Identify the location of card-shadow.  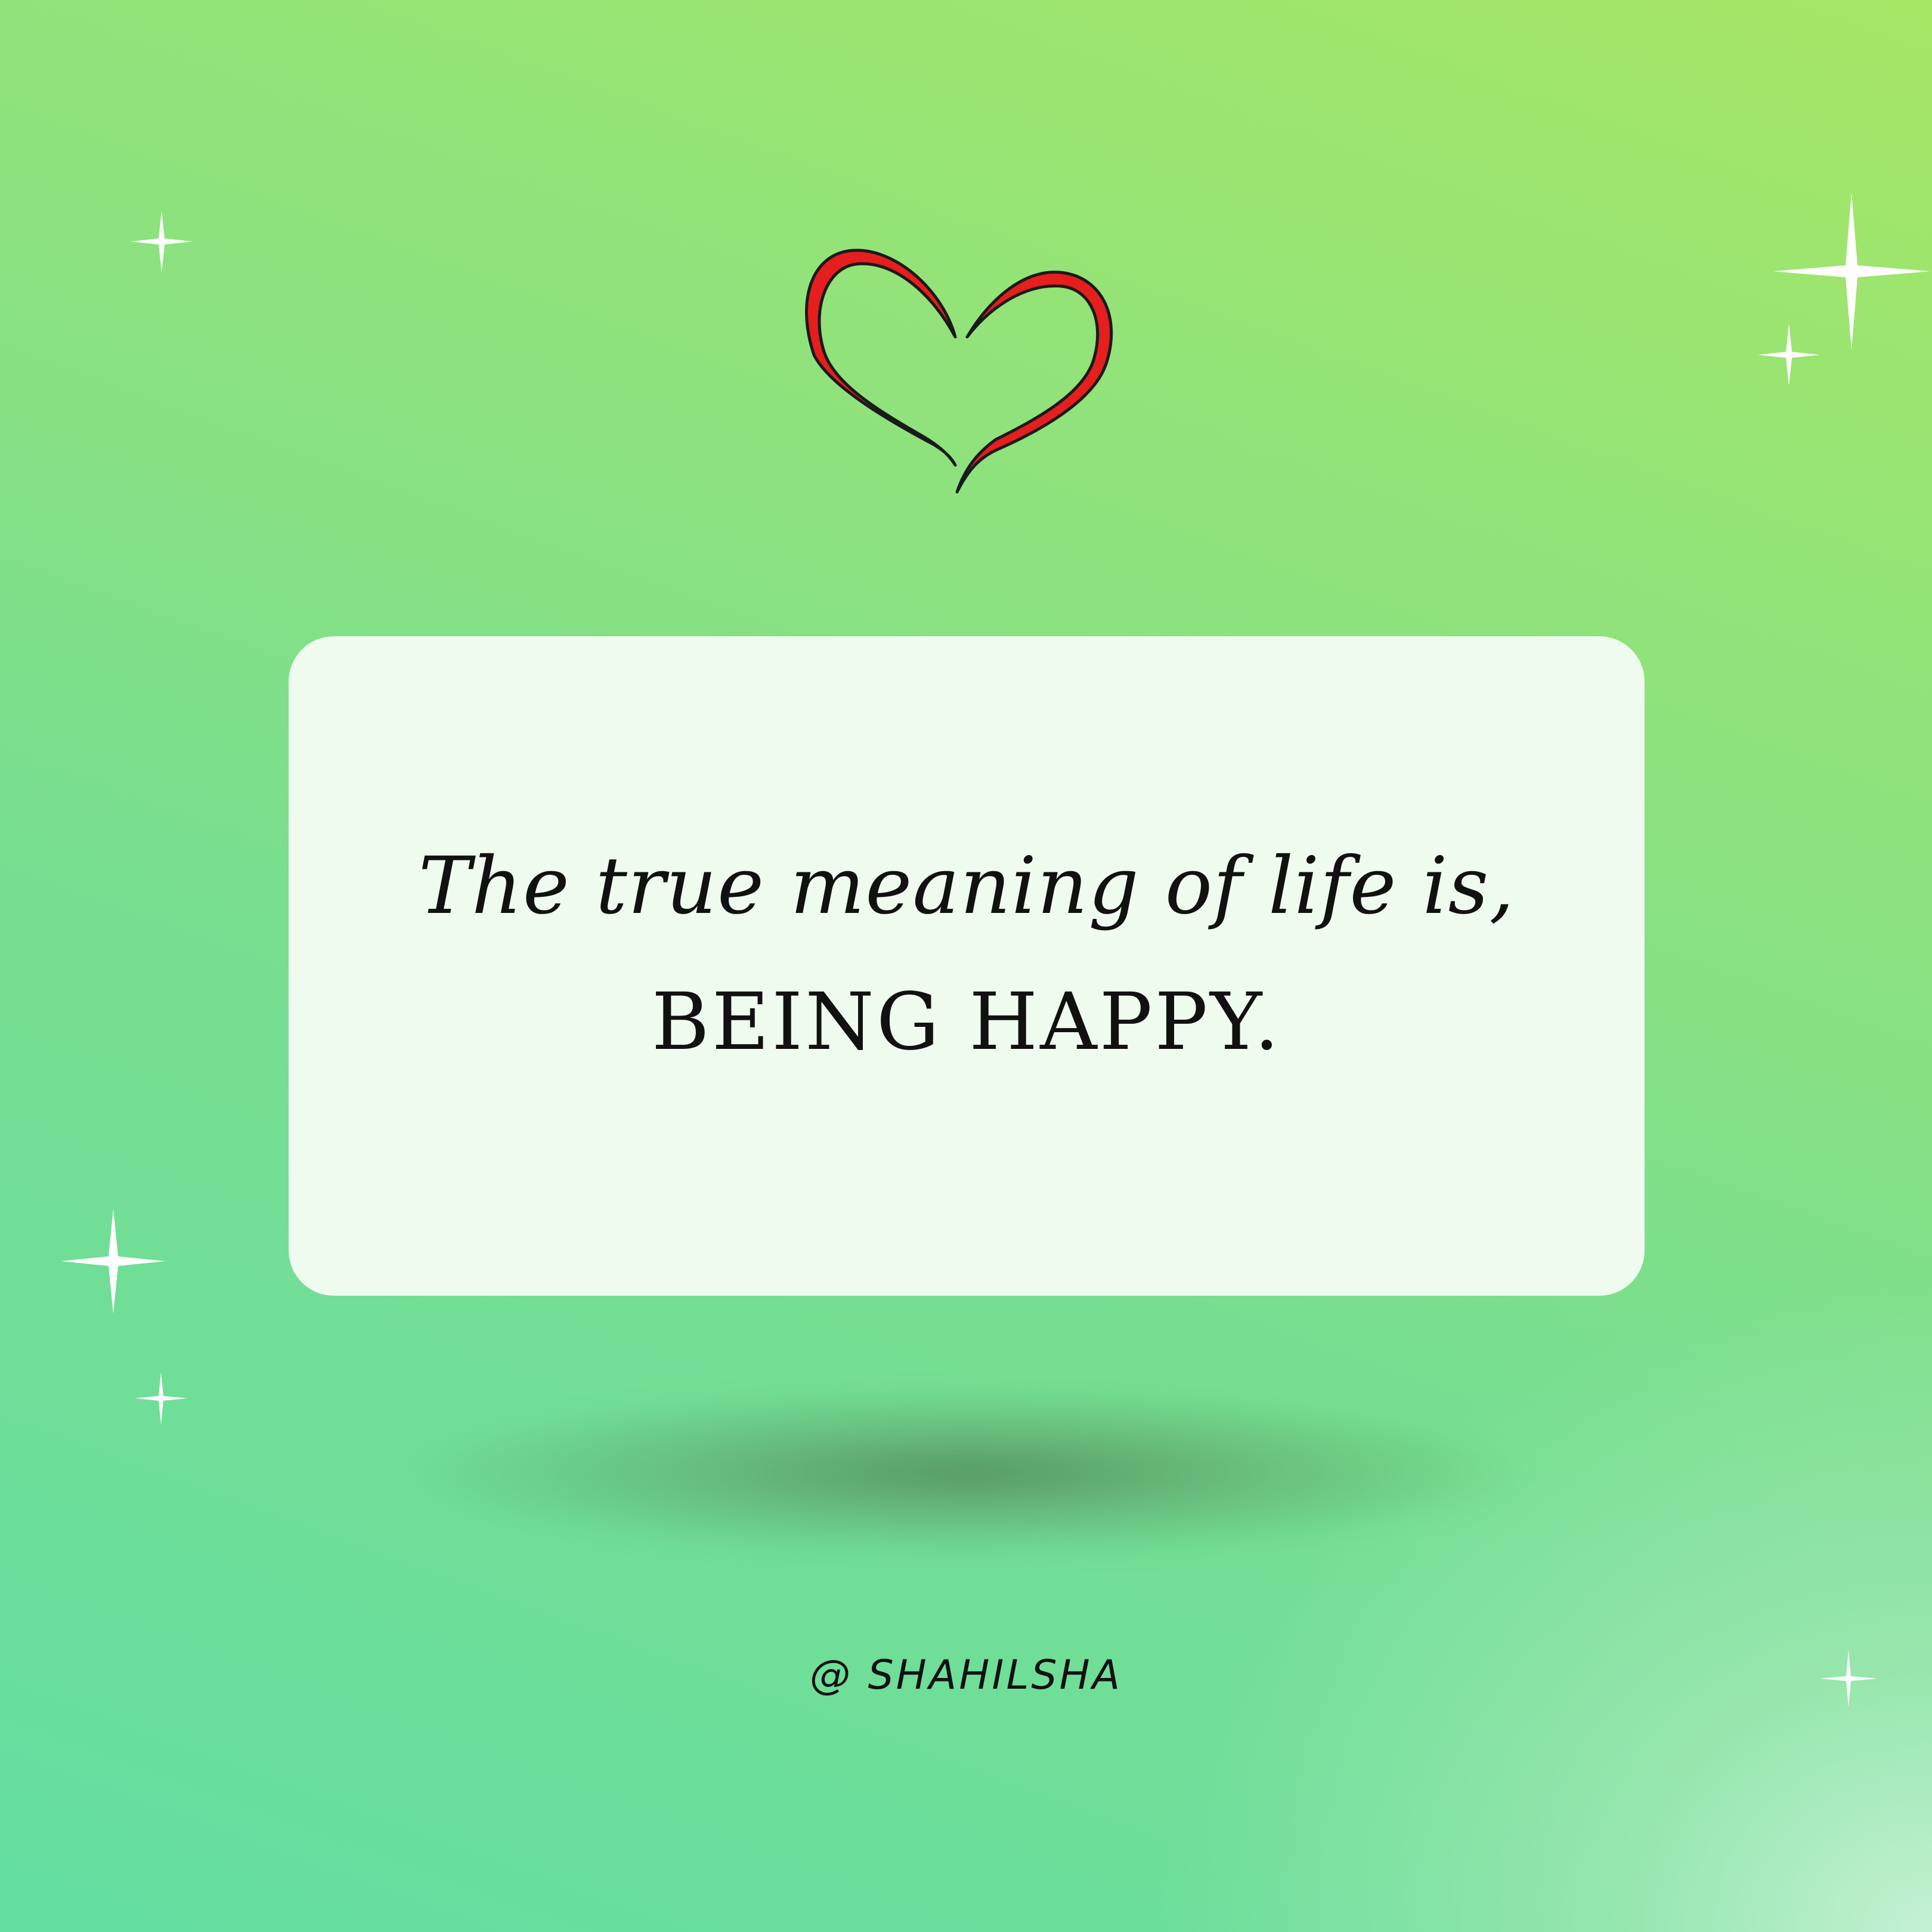
(969, 1472).